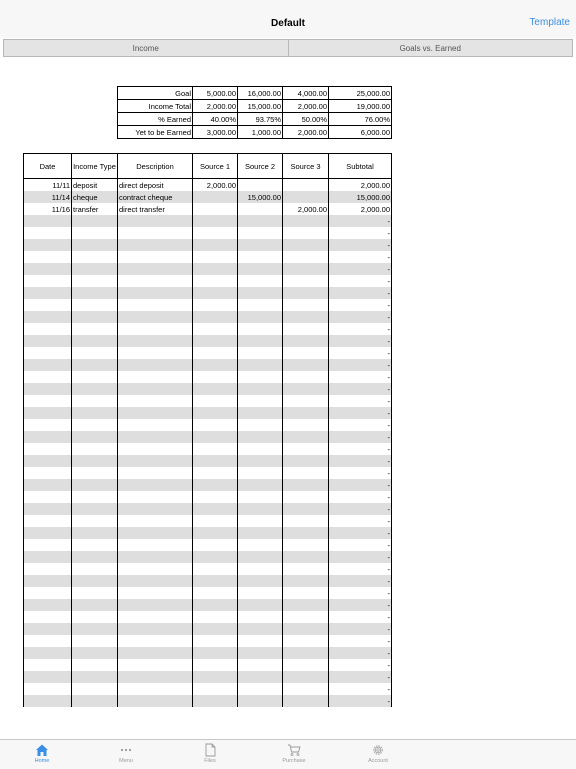 Image resolution: width=576 pixels, height=769 pixels. What do you see at coordinates (360, 119) in the screenshot?
I see `summary-cell: 76.00%` at bounding box center [360, 119].